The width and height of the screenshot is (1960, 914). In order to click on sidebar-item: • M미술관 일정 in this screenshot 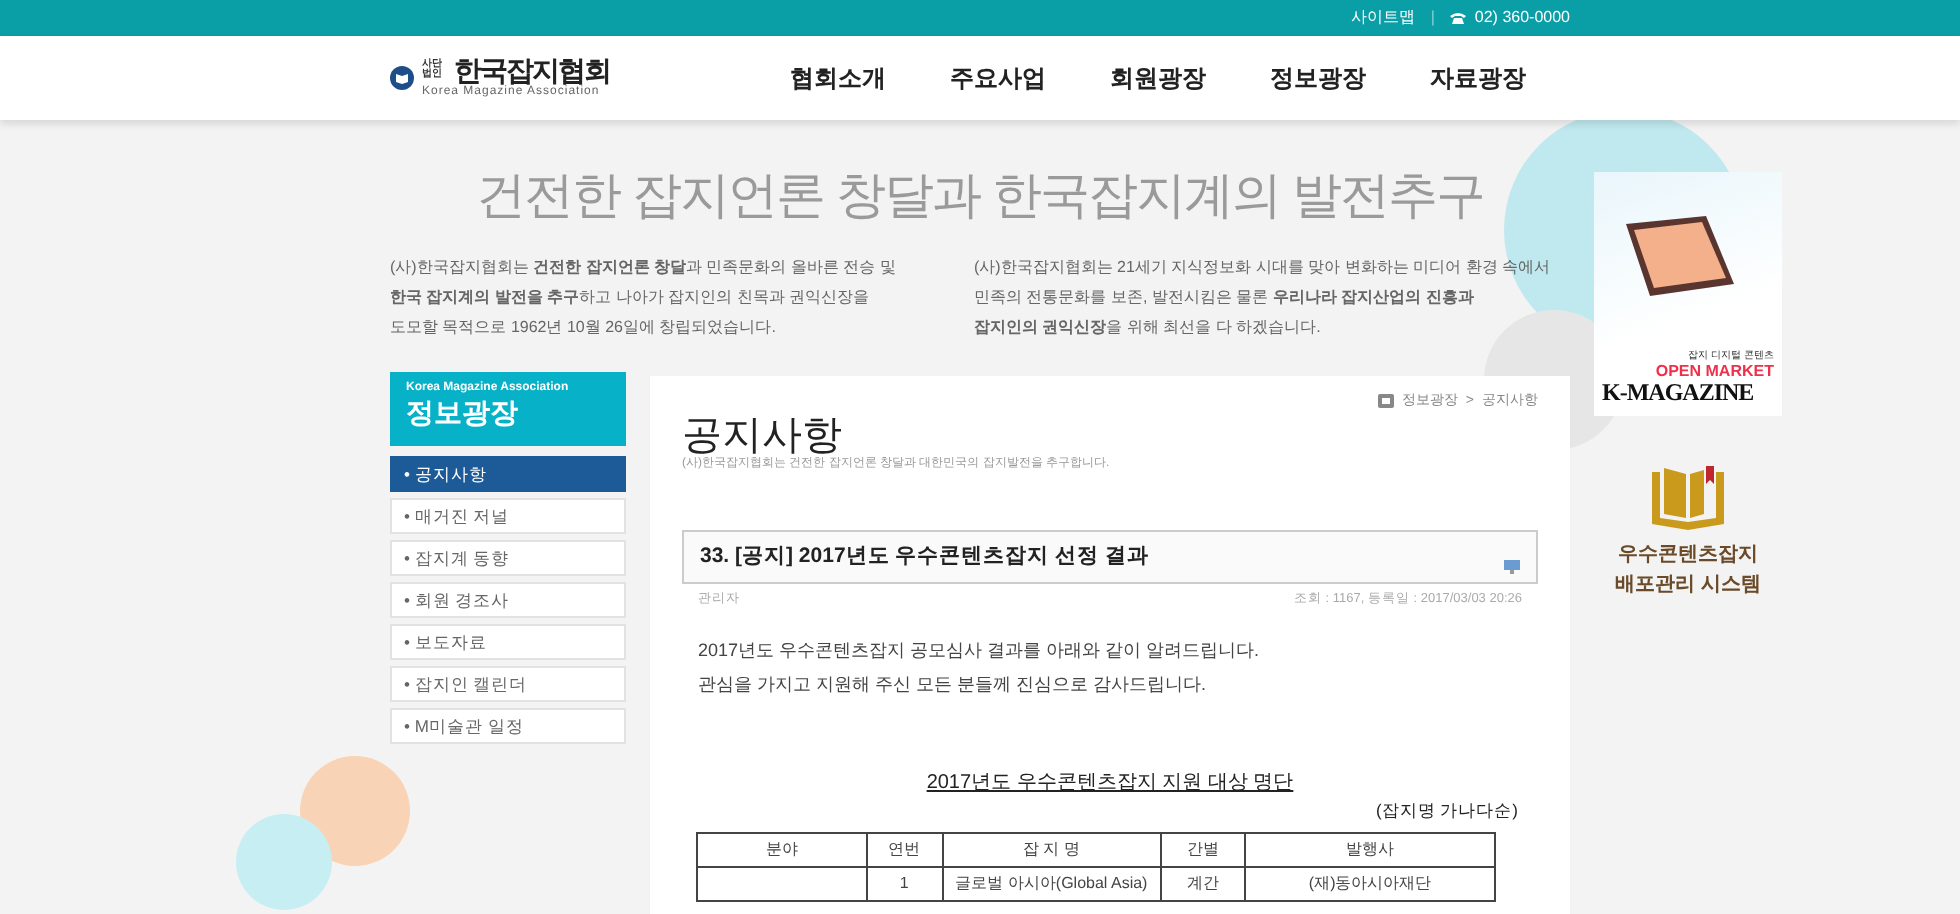, I will do `click(508, 725)`.